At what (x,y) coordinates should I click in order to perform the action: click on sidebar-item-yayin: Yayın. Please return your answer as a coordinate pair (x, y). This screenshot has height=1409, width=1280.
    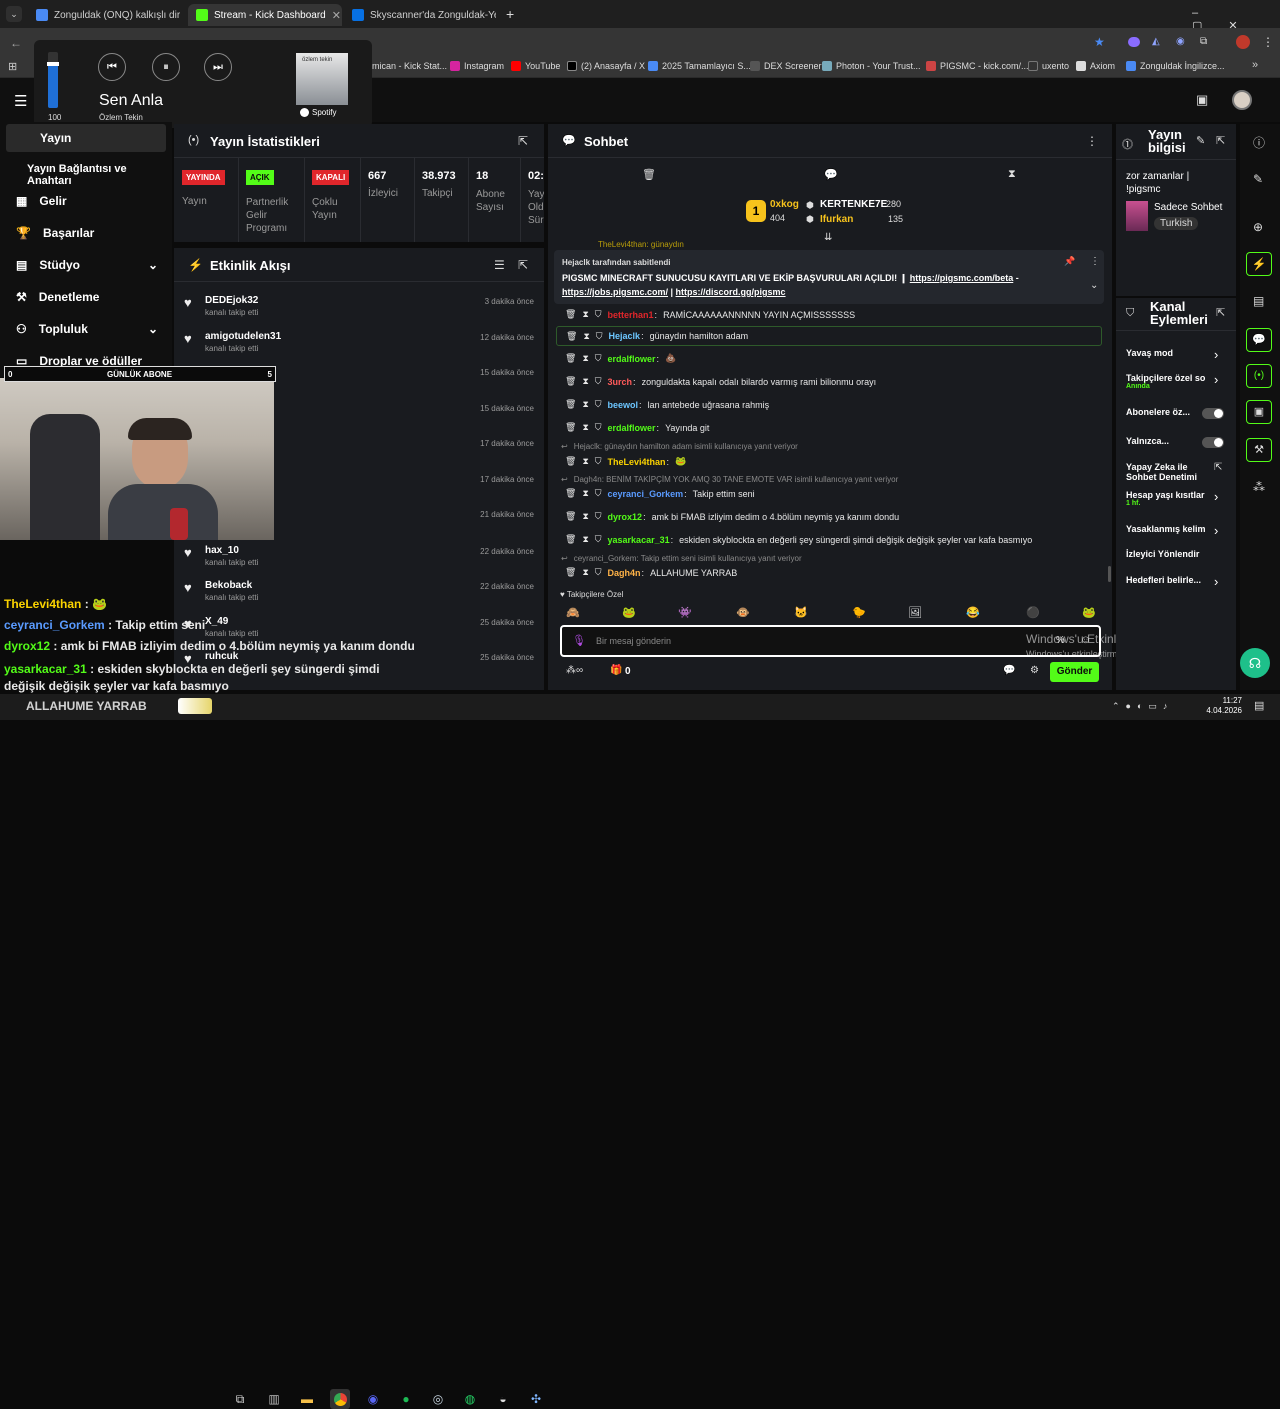
    Looking at the image, I should click on (43, 138).